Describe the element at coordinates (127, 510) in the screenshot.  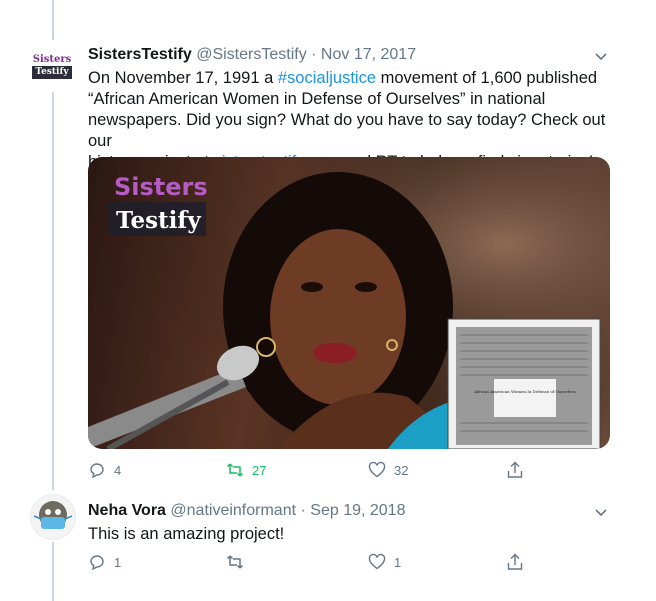
I see `author-name: Neha Vora` at that location.